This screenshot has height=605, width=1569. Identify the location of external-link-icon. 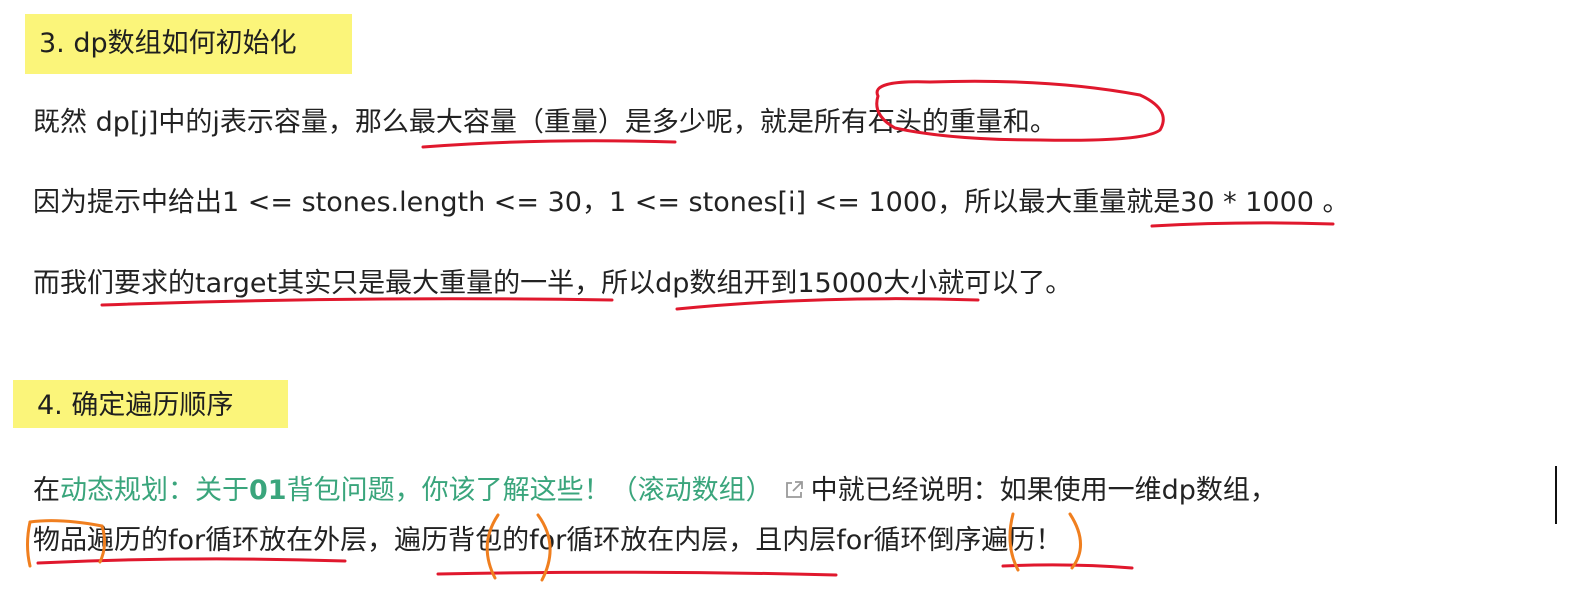
(794, 490).